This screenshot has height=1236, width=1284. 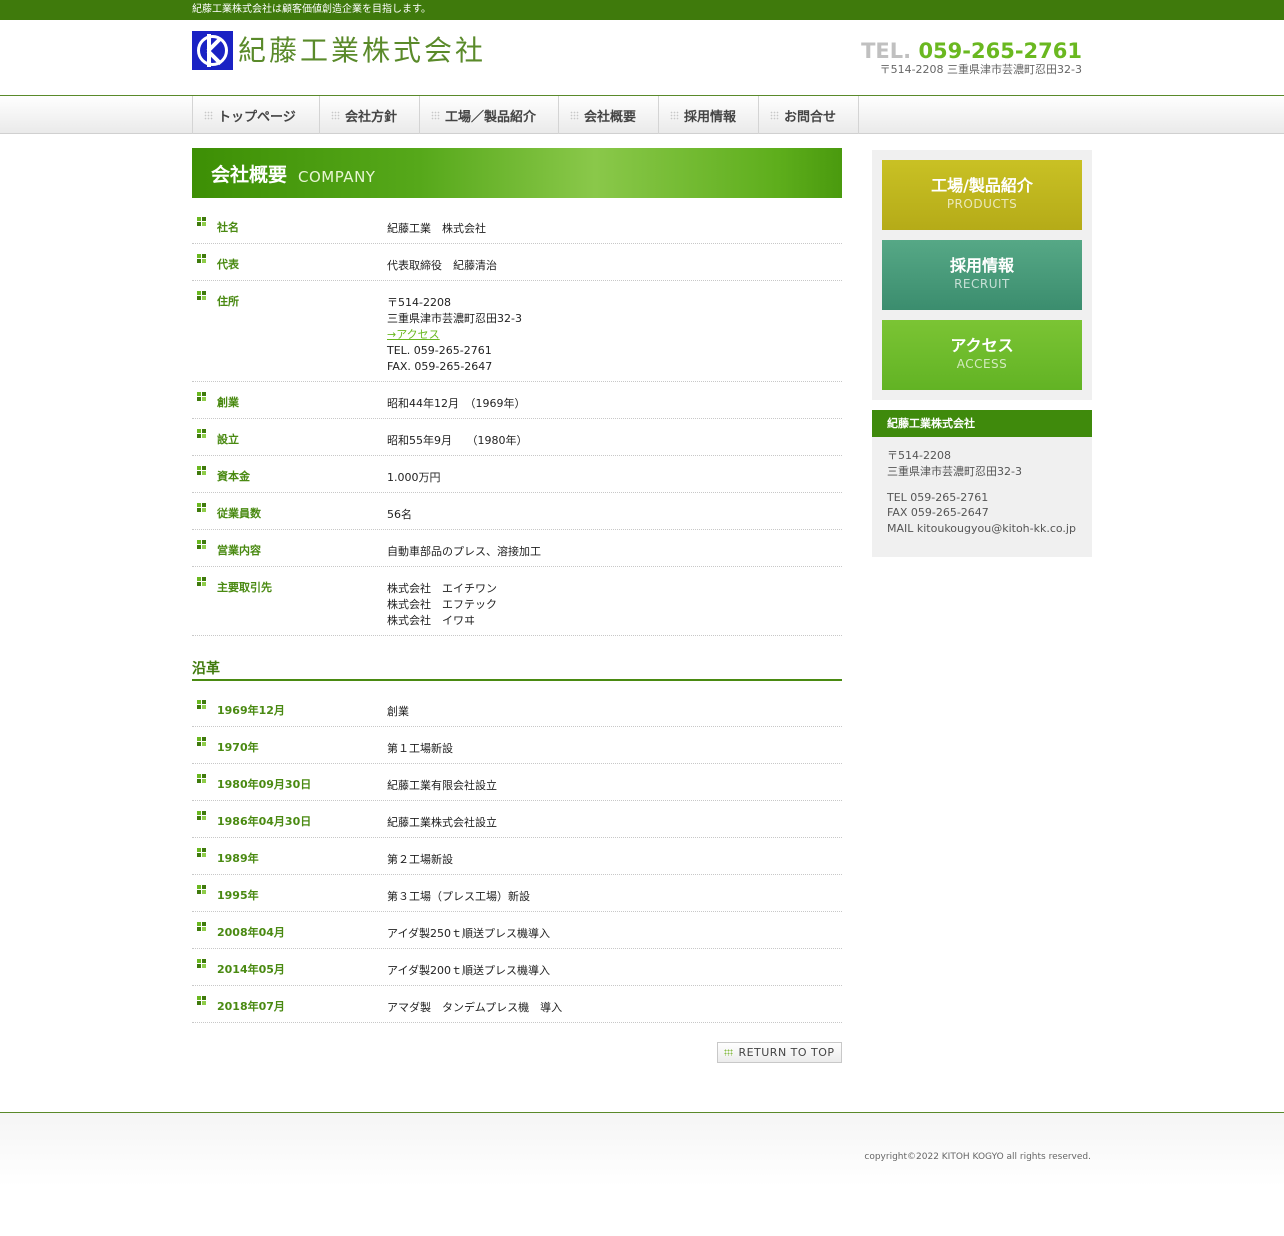 I want to click on row-value: 紀藤工業 株式会社, so click(x=436, y=228).